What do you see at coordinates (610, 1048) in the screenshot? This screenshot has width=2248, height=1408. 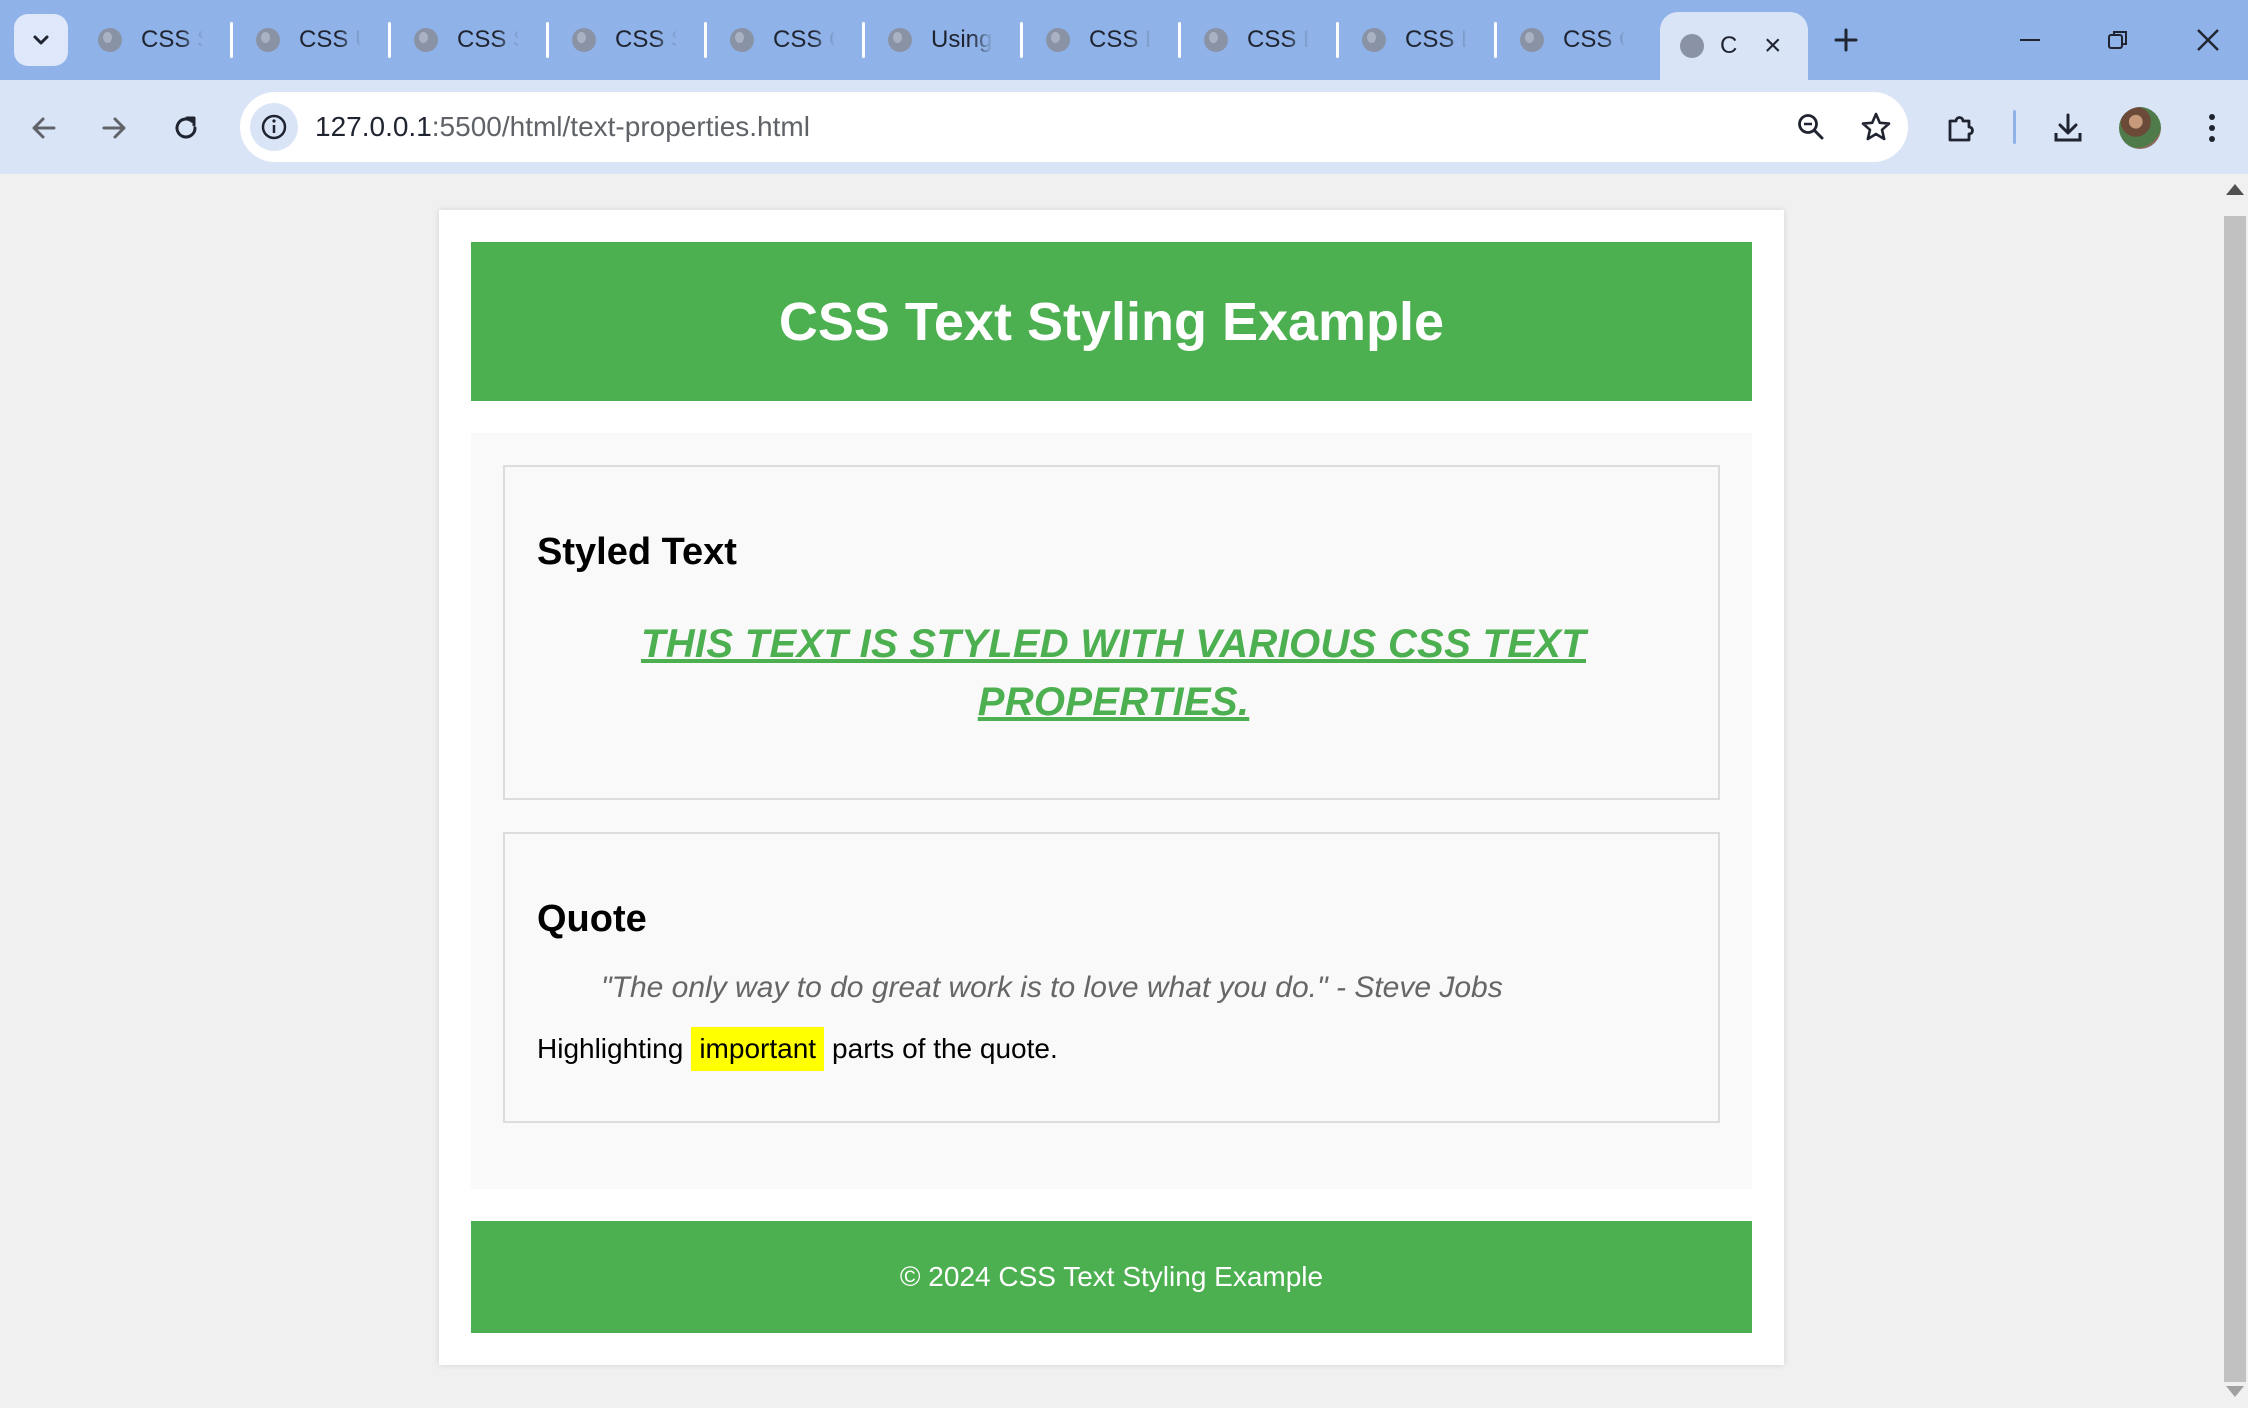 I see `highlight-before-text: Highlighting` at bounding box center [610, 1048].